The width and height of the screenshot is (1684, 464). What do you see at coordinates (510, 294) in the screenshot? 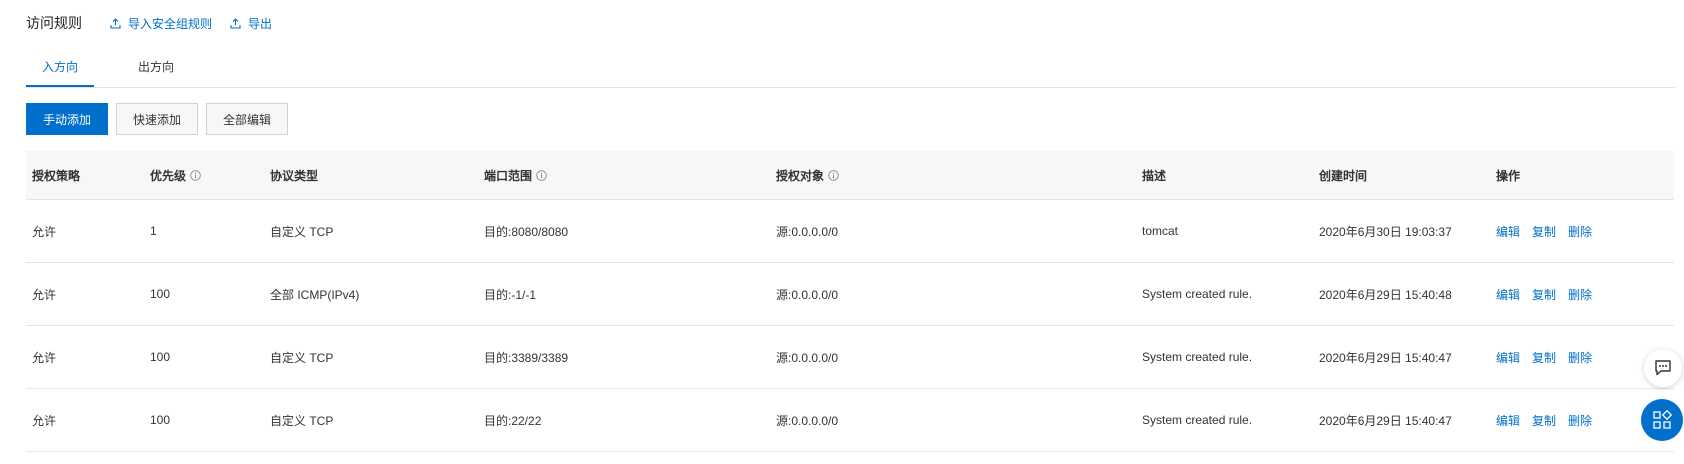
I see `cell-port: 目的:-1/-1` at bounding box center [510, 294].